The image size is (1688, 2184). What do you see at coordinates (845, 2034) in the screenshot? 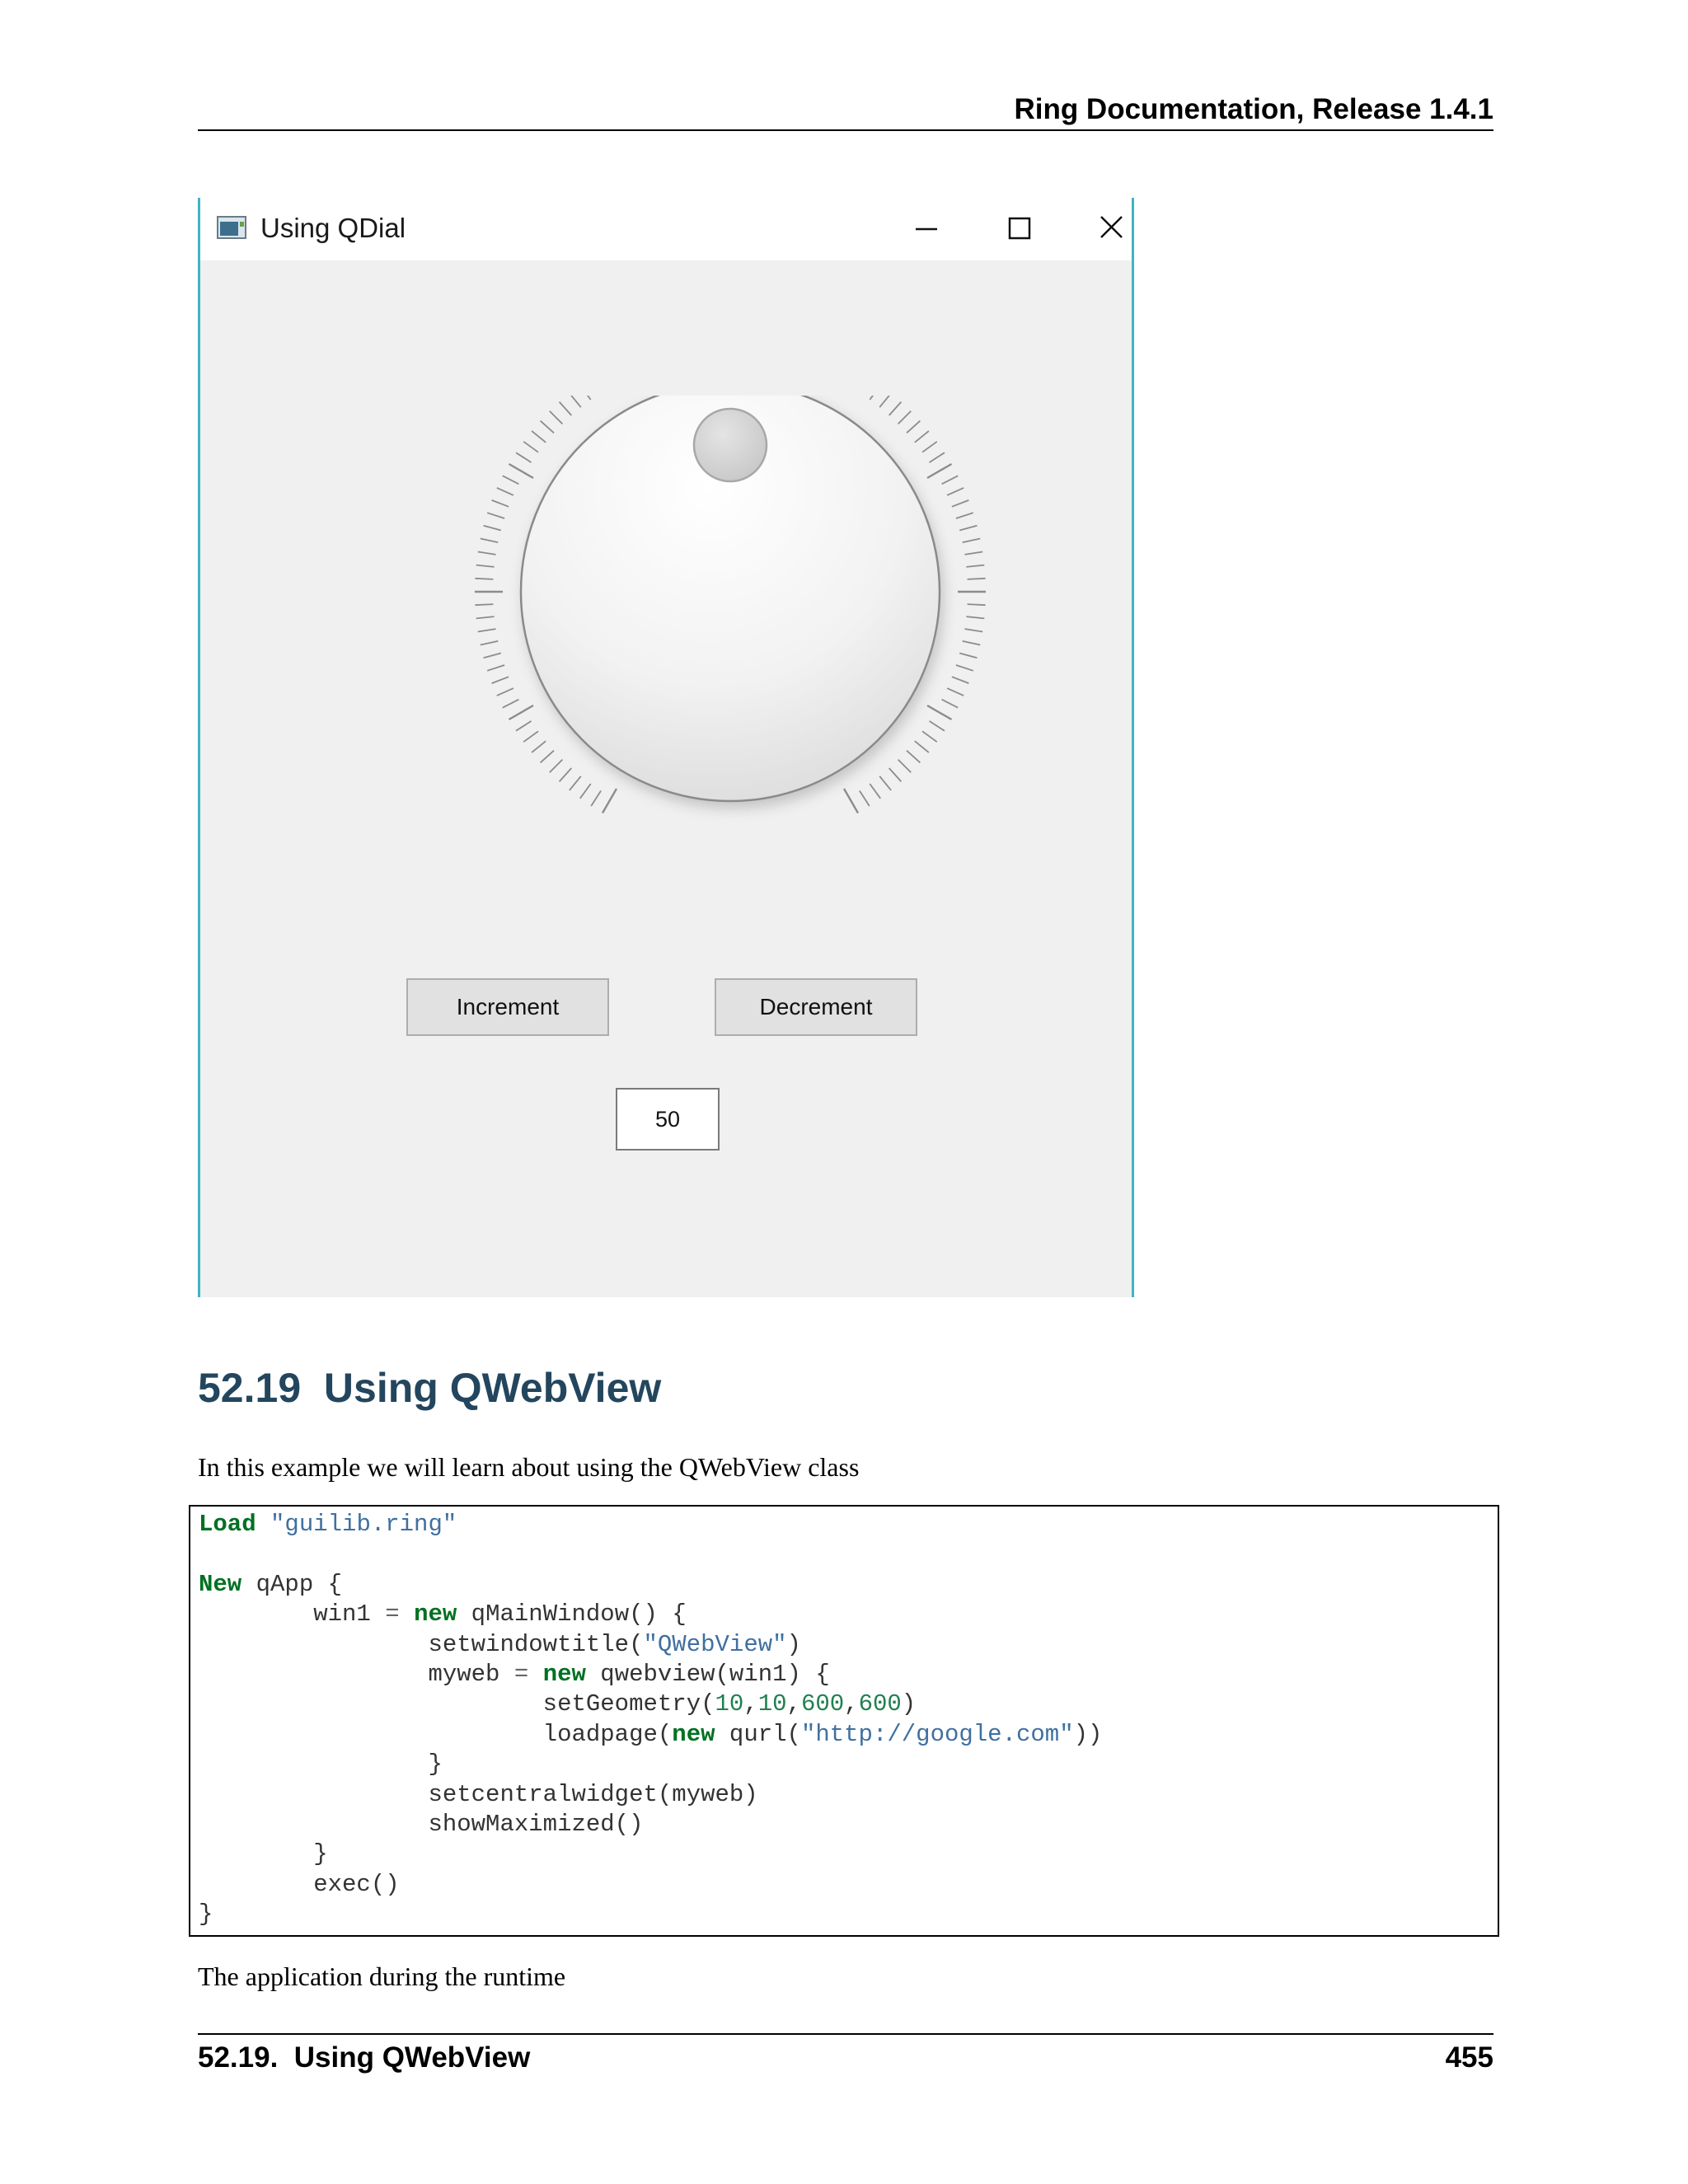
I see `footer-rule` at bounding box center [845, 2034].